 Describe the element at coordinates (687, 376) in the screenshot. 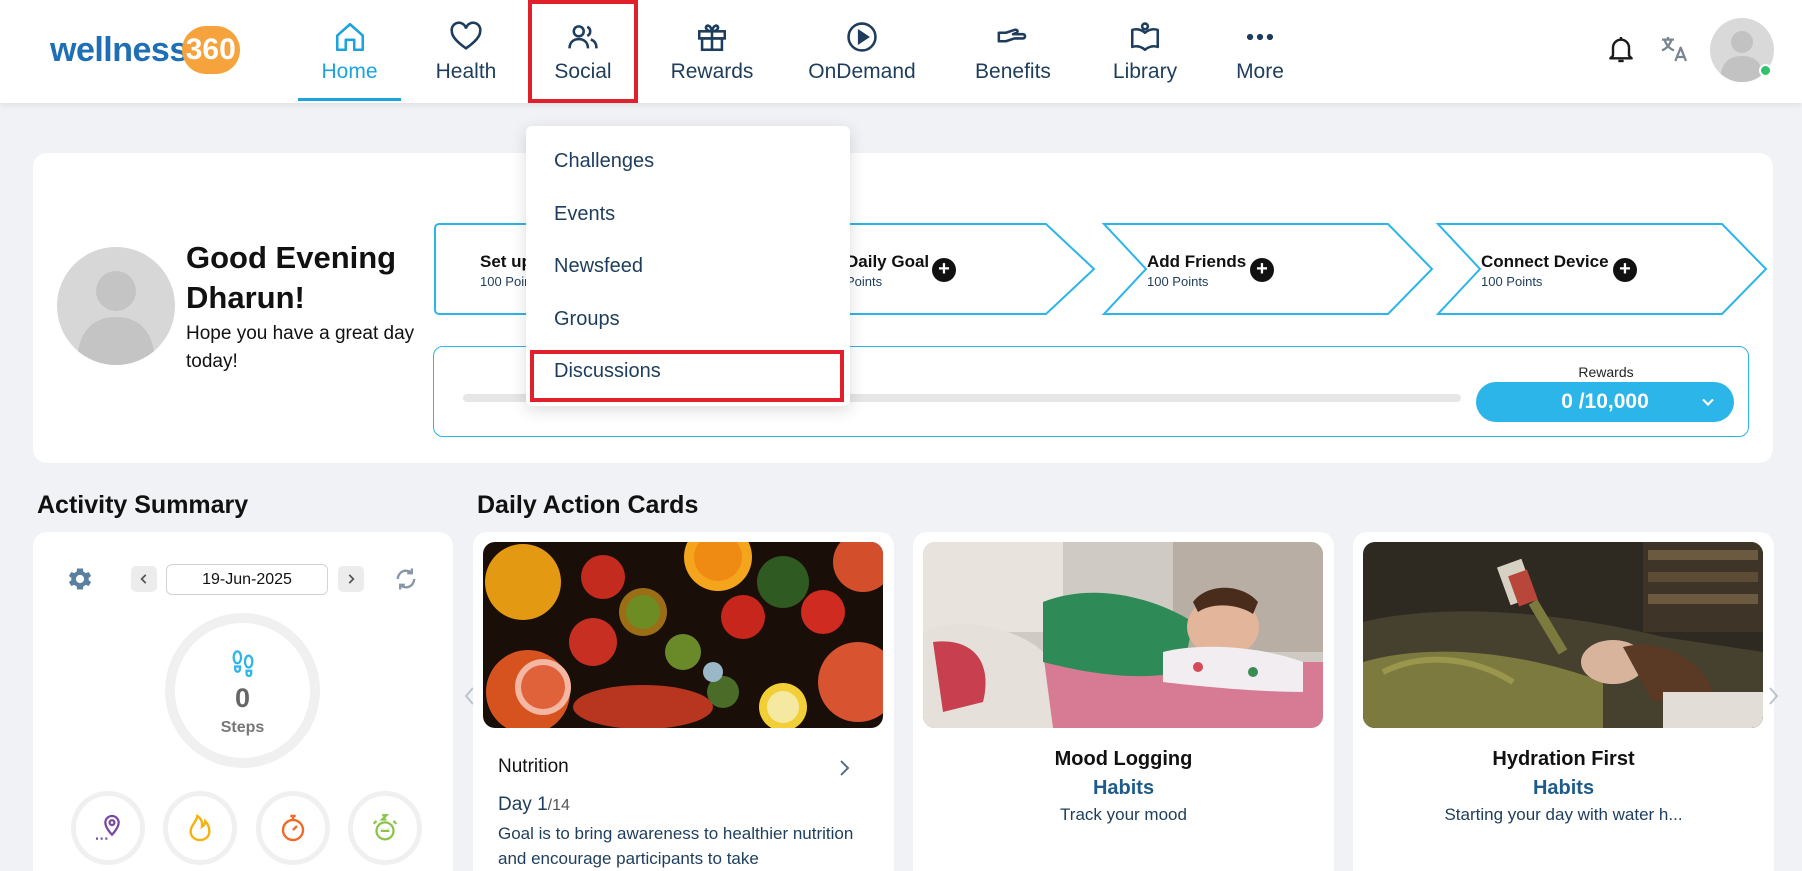

I see `discussions-highlight-box` at that location.